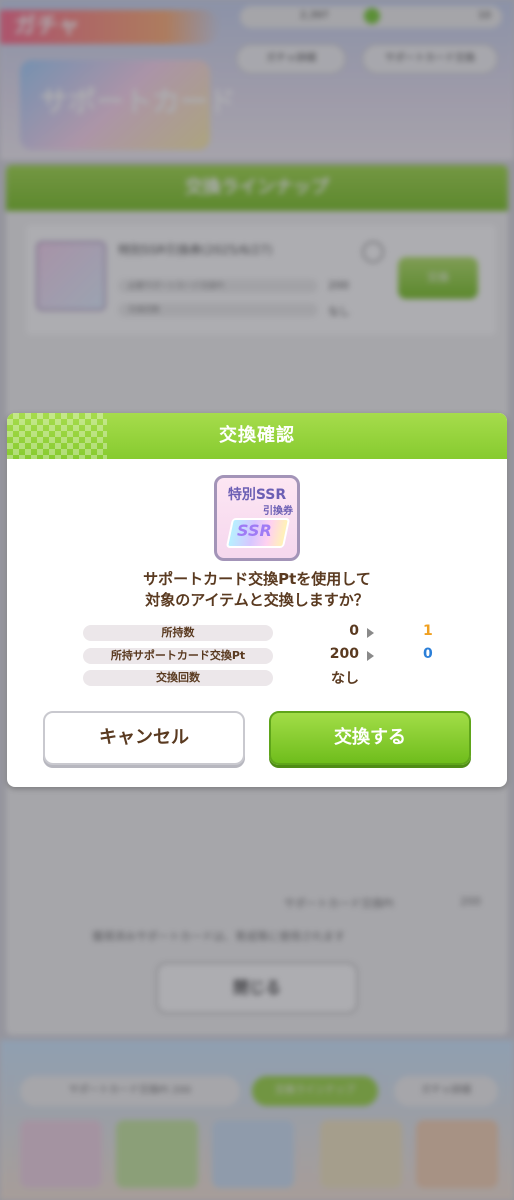 The height and width of the screenshot is (1200, 514). What do you see at coordinates (428, 654) in the screenshot?
I see `info-after-value: 0` at bounding box center [428, 654].